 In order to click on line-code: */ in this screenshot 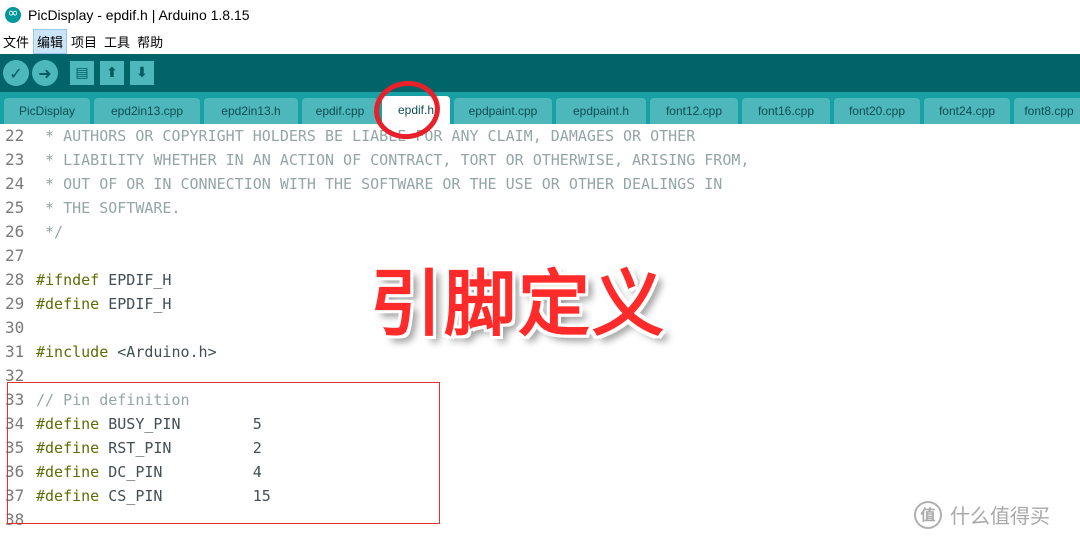, I will do `click(49, 232)`.